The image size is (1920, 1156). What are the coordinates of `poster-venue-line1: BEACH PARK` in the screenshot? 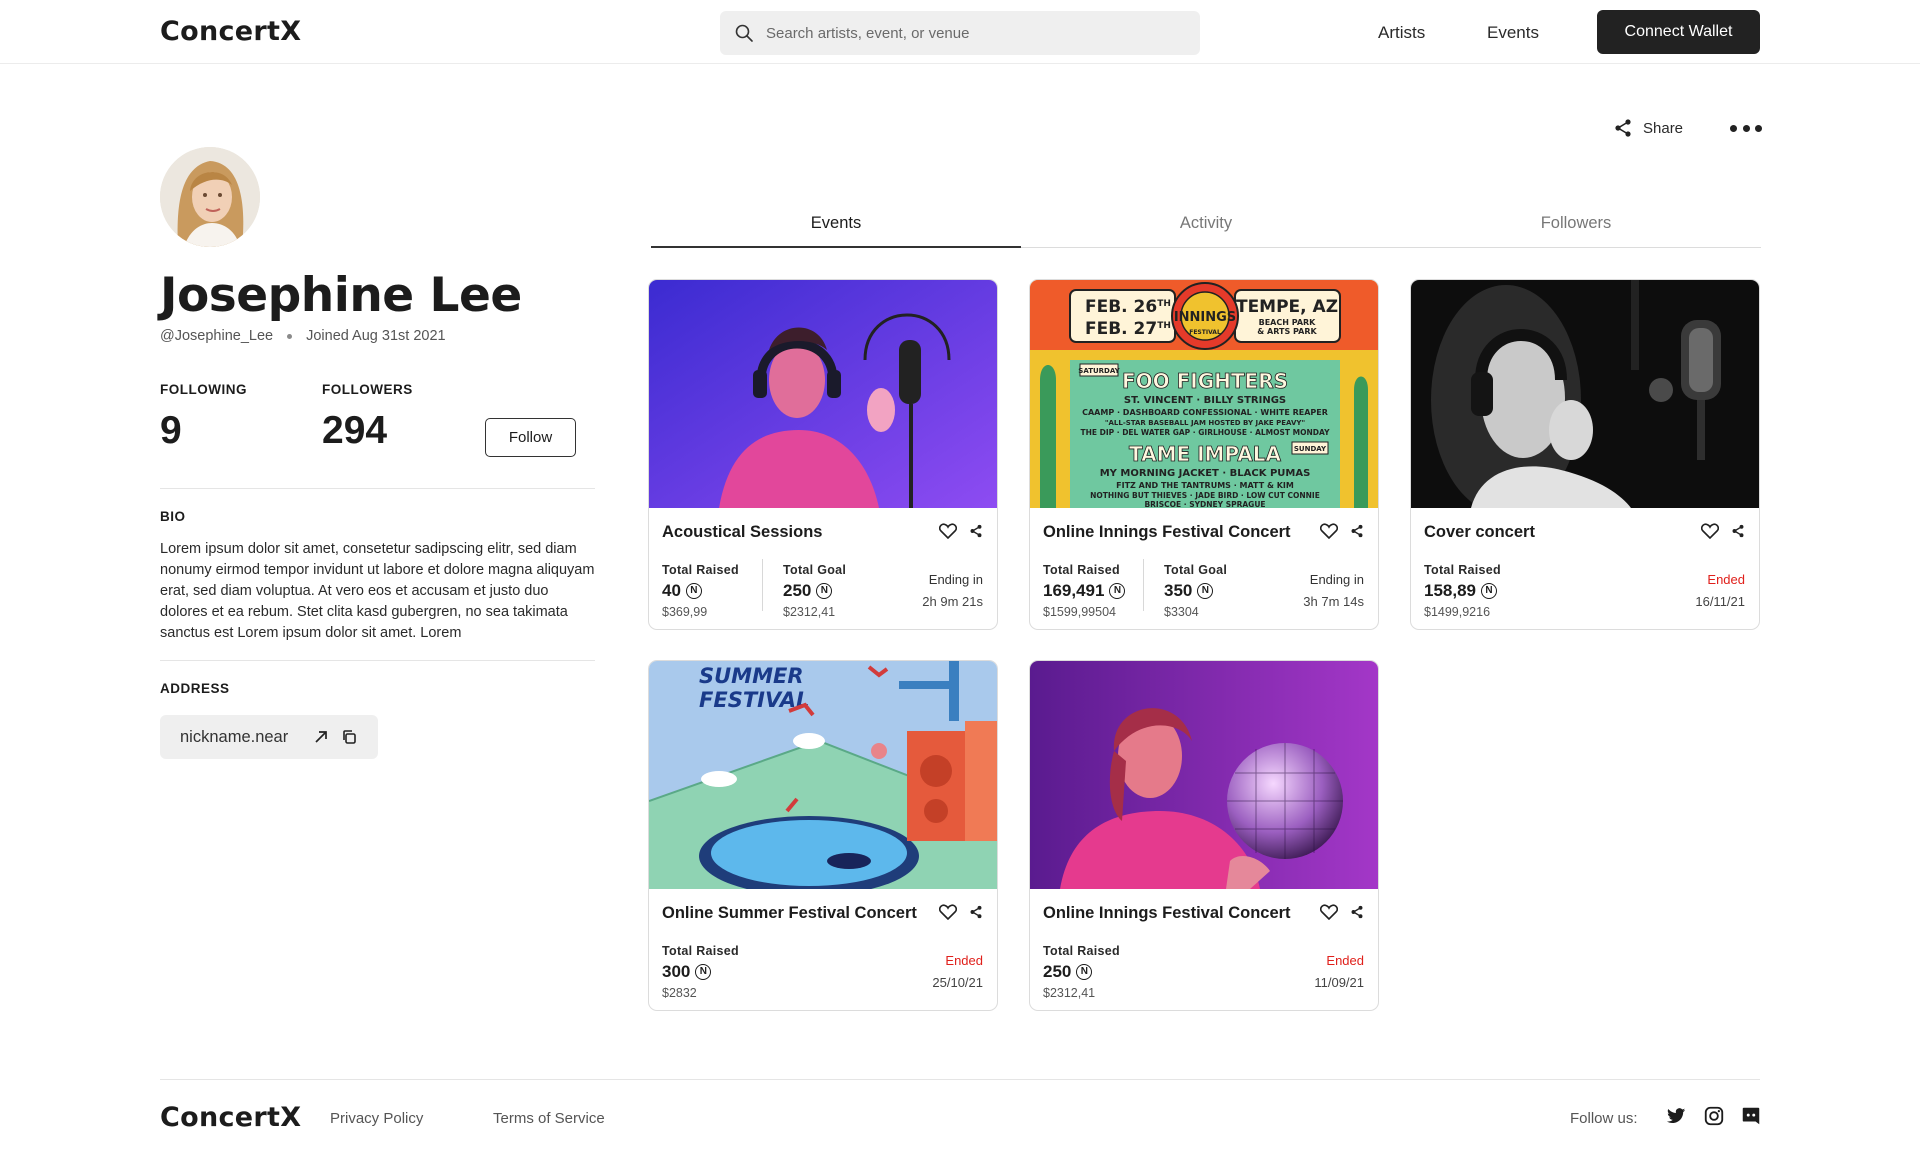 It's located at (1288, 322).